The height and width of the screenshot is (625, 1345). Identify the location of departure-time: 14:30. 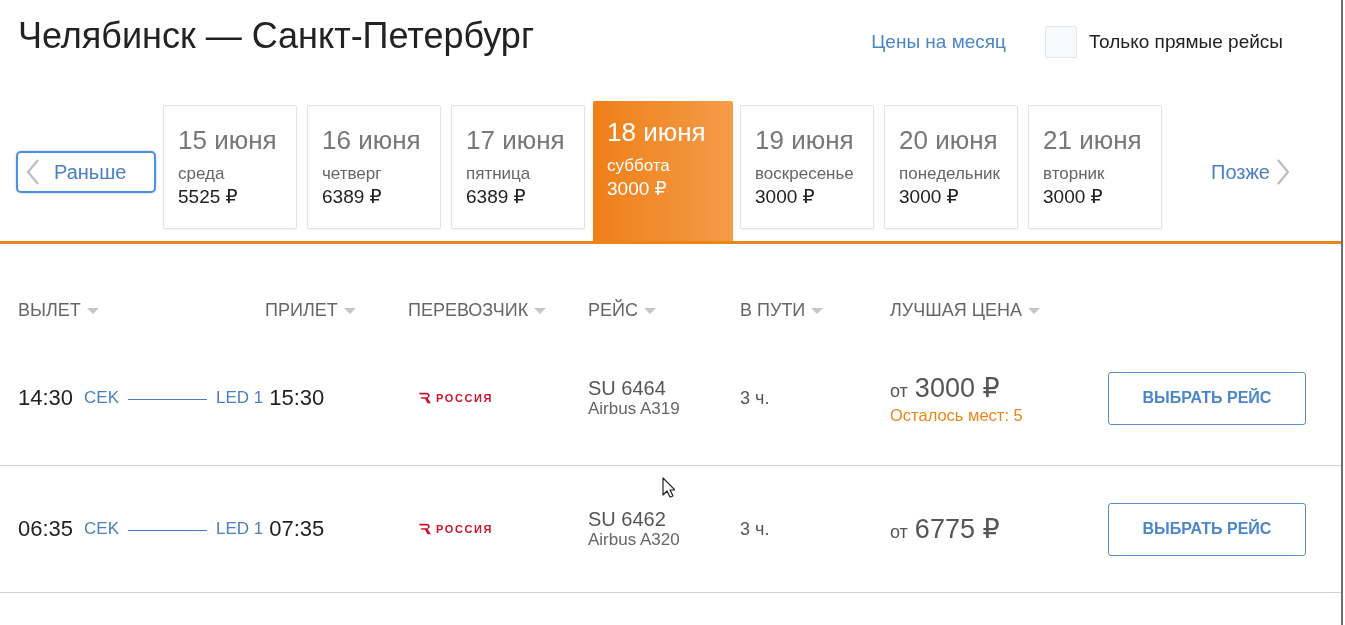
(46, 398).